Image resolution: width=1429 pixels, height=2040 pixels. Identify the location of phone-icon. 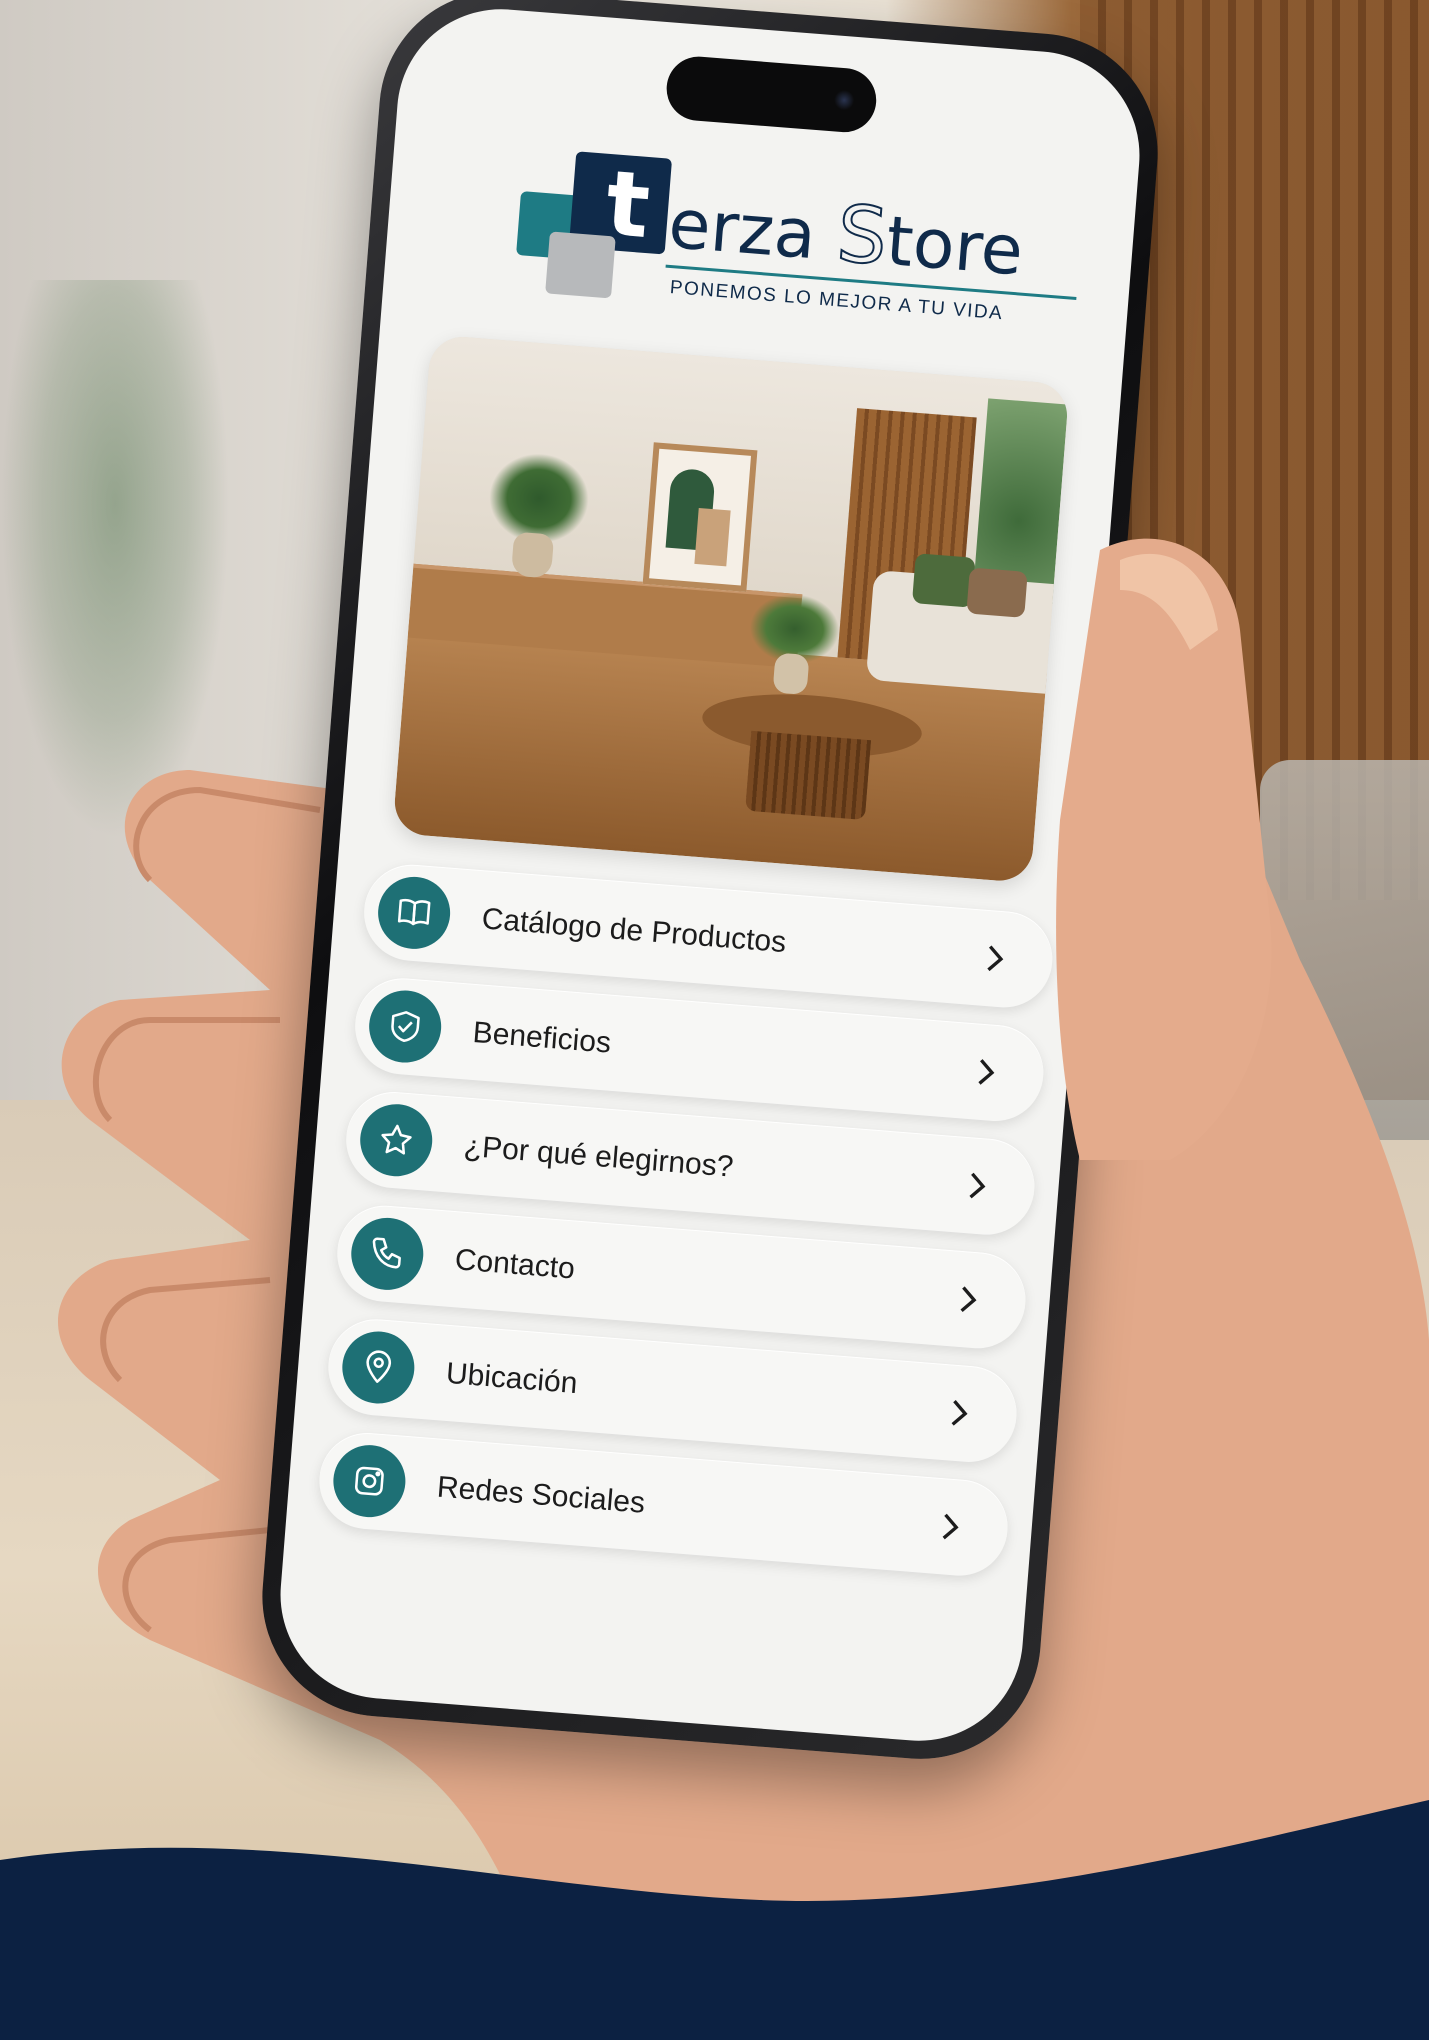
(387, 1254).